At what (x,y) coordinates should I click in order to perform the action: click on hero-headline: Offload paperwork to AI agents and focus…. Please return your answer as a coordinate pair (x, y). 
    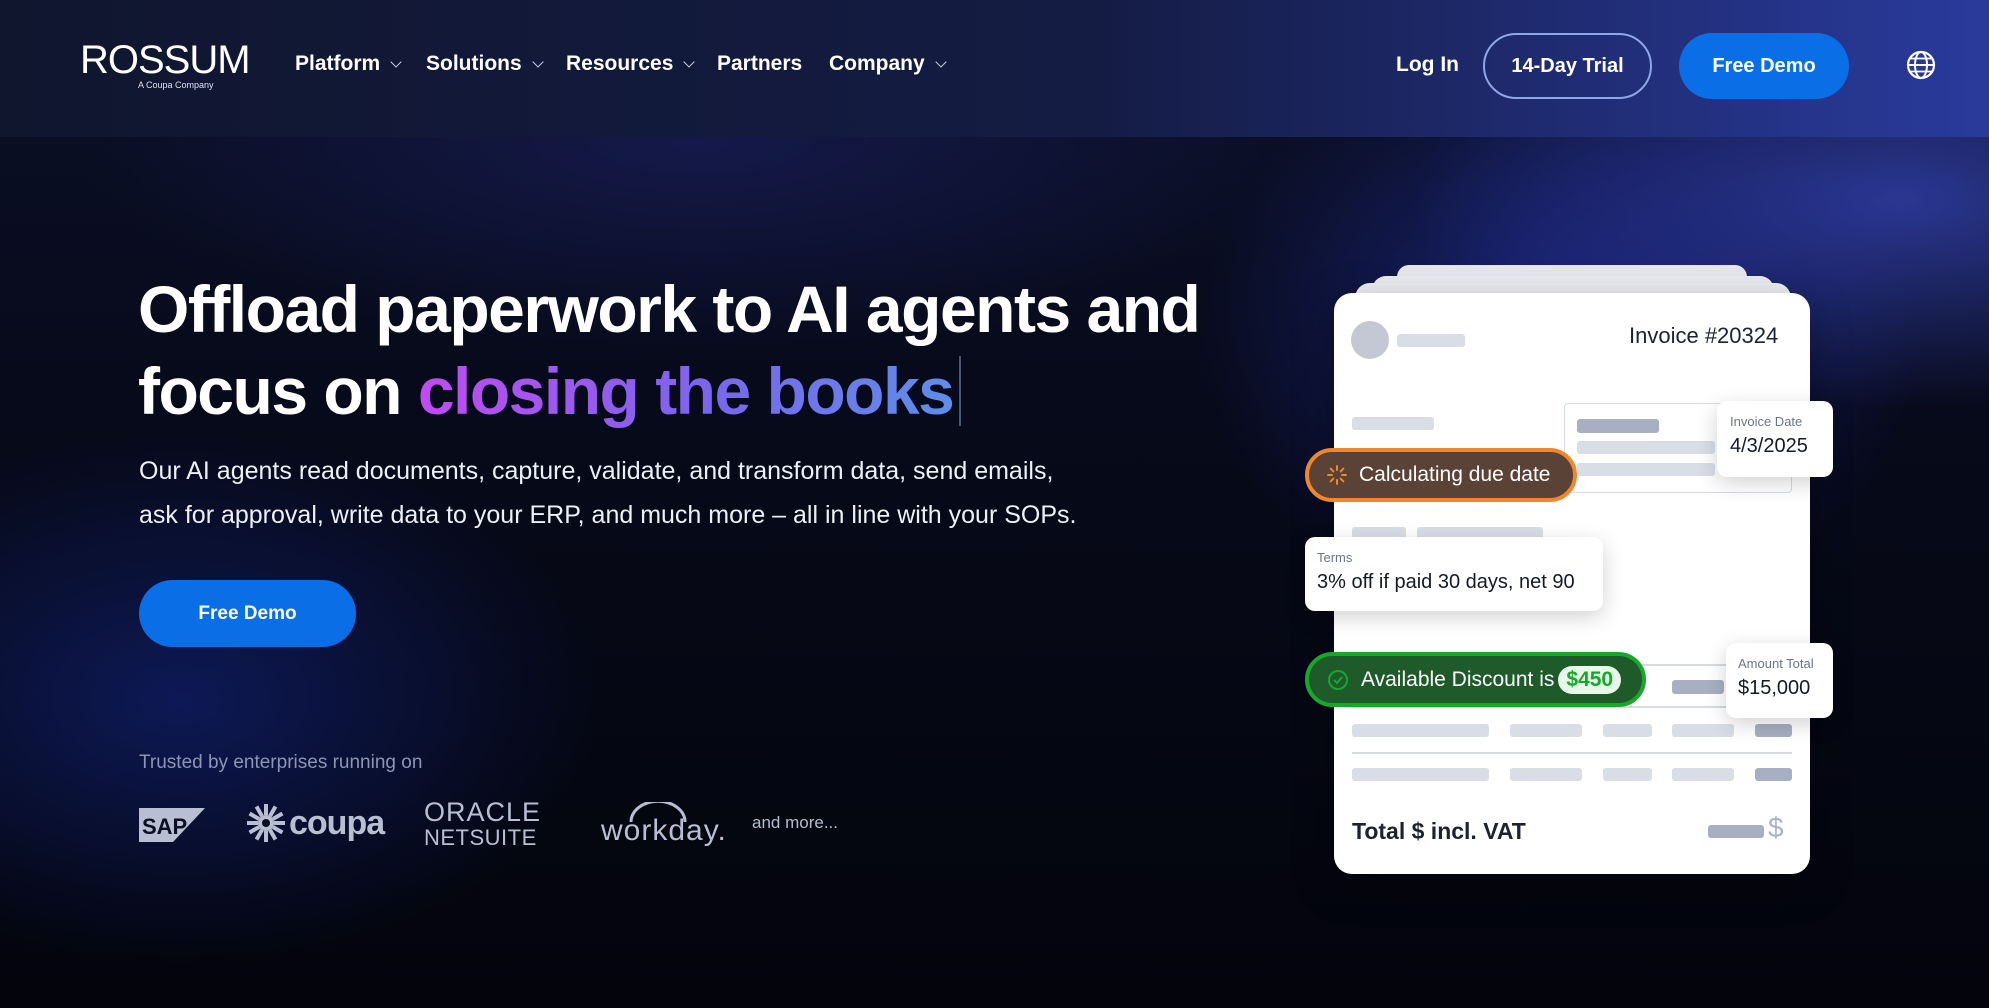
    Looking at the image, I should click on (678, 350).